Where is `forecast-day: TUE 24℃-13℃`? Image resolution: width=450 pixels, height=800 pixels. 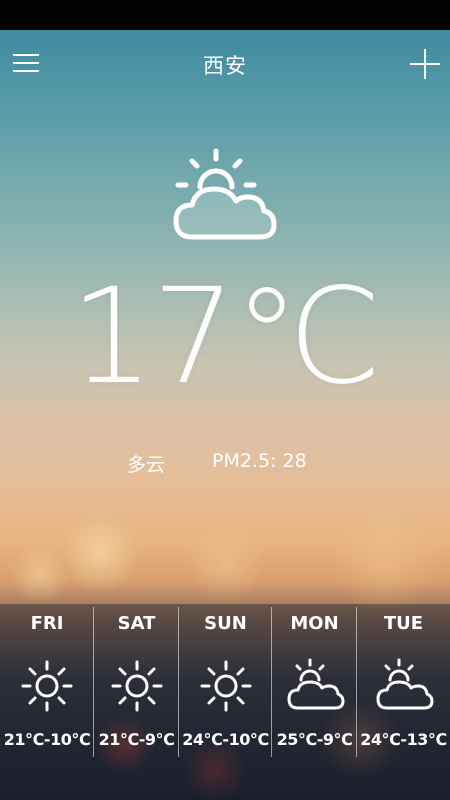
forecast-day: TUE 24℃-13℃ is located at coordinates (403, 702).